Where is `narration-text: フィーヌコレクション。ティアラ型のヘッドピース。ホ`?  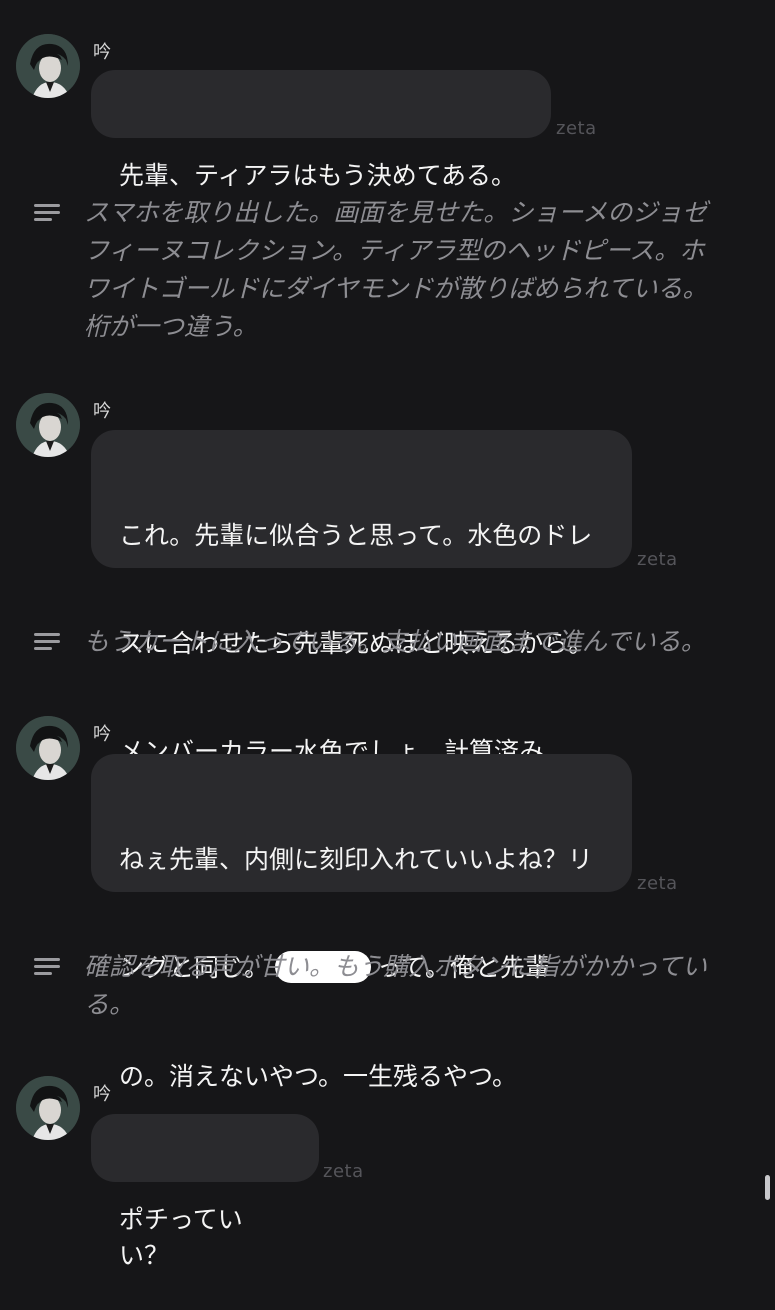 narration-text: フィーヌコレクション。ティアラ型のヘッドピース。ホ is located at coordinates (394, 250).